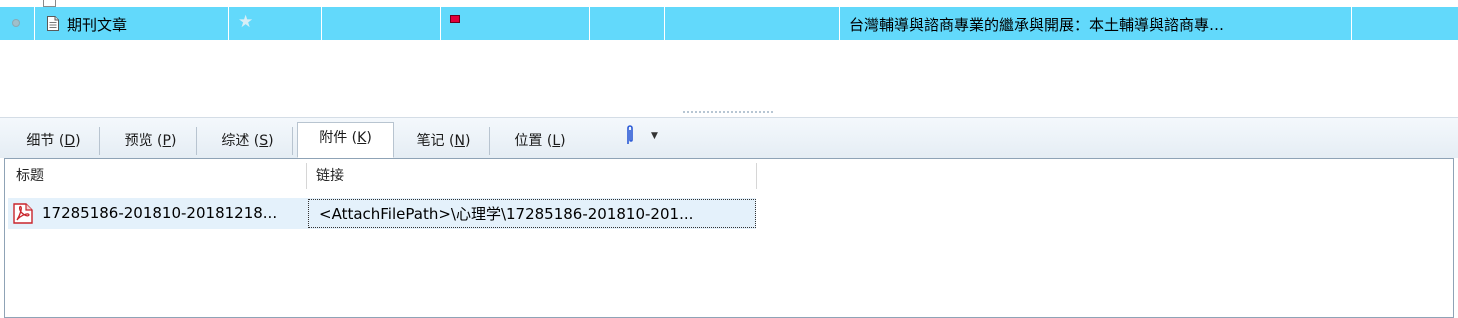 This screenshot has width=1458, height=318. I want to click on tab-label: 位置 (, so click(533, 141).